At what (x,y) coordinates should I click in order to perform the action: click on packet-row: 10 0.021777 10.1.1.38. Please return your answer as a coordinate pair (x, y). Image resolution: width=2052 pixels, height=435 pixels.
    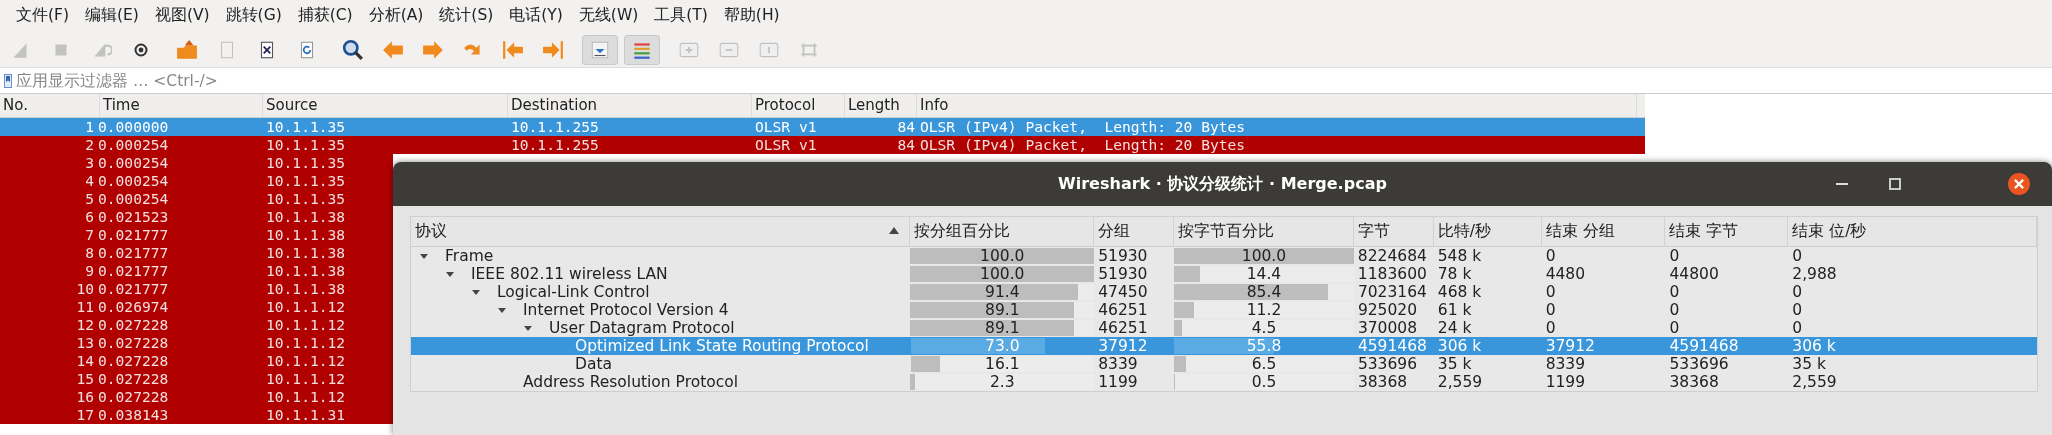
    Looking at the image, I should click on (196, 289).